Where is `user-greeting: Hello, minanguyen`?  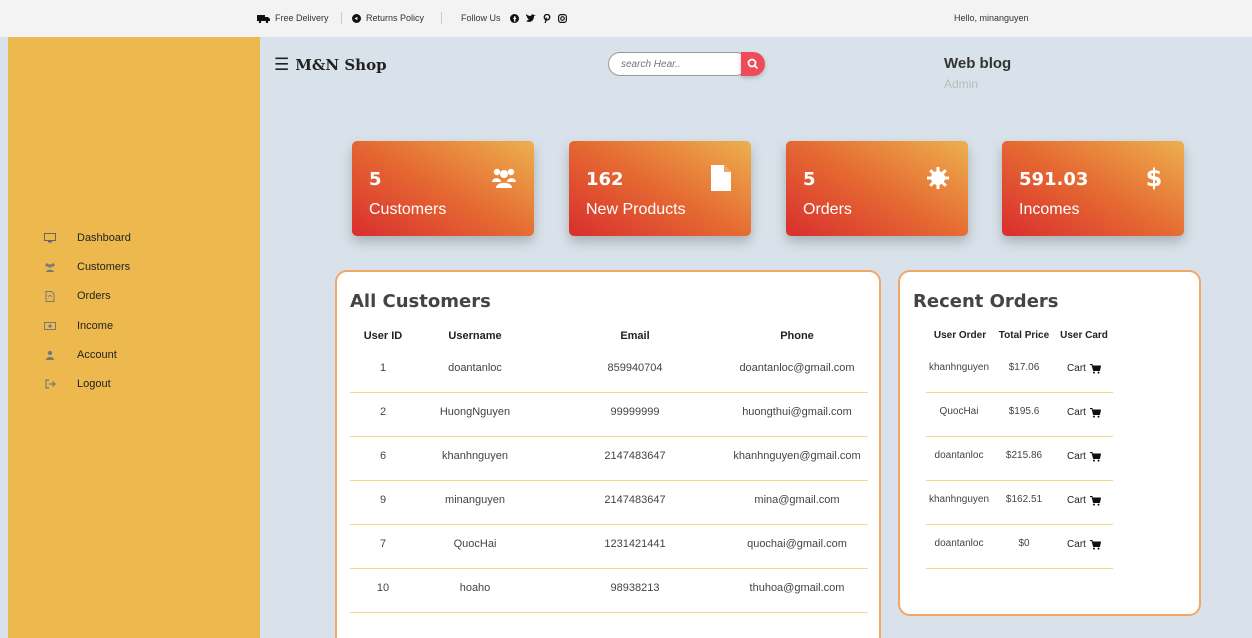 user-greeting: Hello, minanguyen is located at coordinates (991, 18).